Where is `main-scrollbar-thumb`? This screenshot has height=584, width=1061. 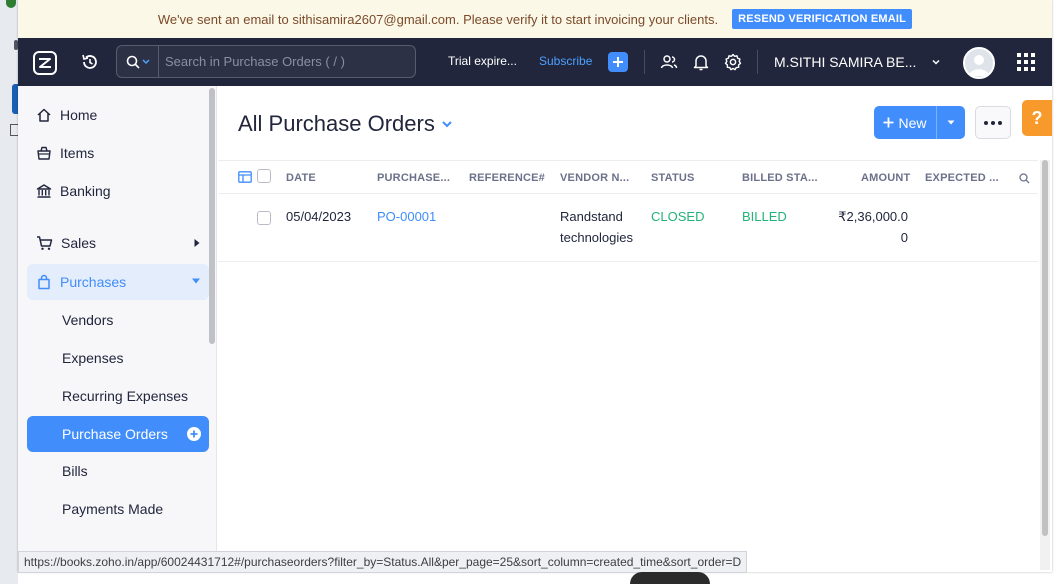 main-scrollbar-thumb is located at coordinates (1045, 348).